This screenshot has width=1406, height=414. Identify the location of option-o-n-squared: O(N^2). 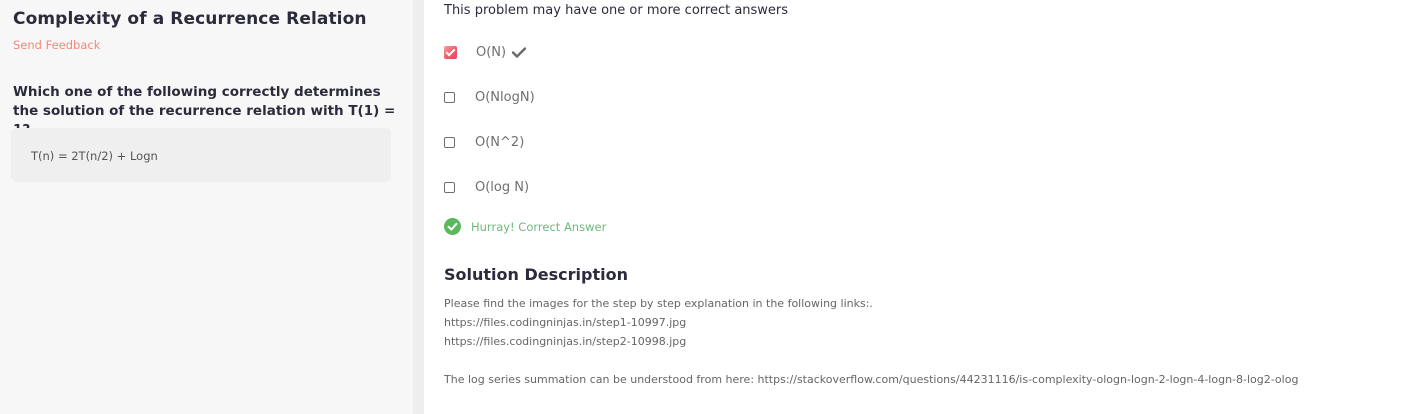
(484, 142).